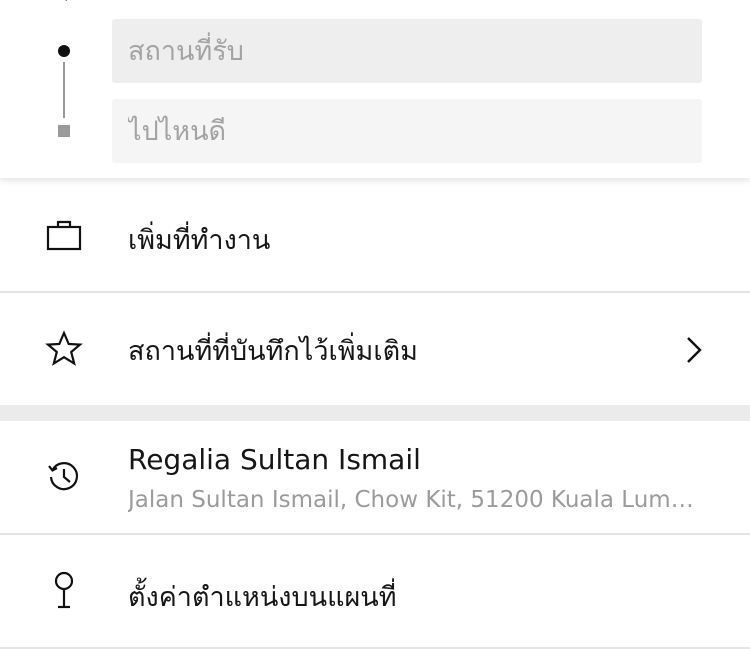 The width and height of the screenshot is (750, 651). What do you see at coordinates (64, 90) in the screenshot?
I see `route-connector-line` at bounding box center [64, 90].